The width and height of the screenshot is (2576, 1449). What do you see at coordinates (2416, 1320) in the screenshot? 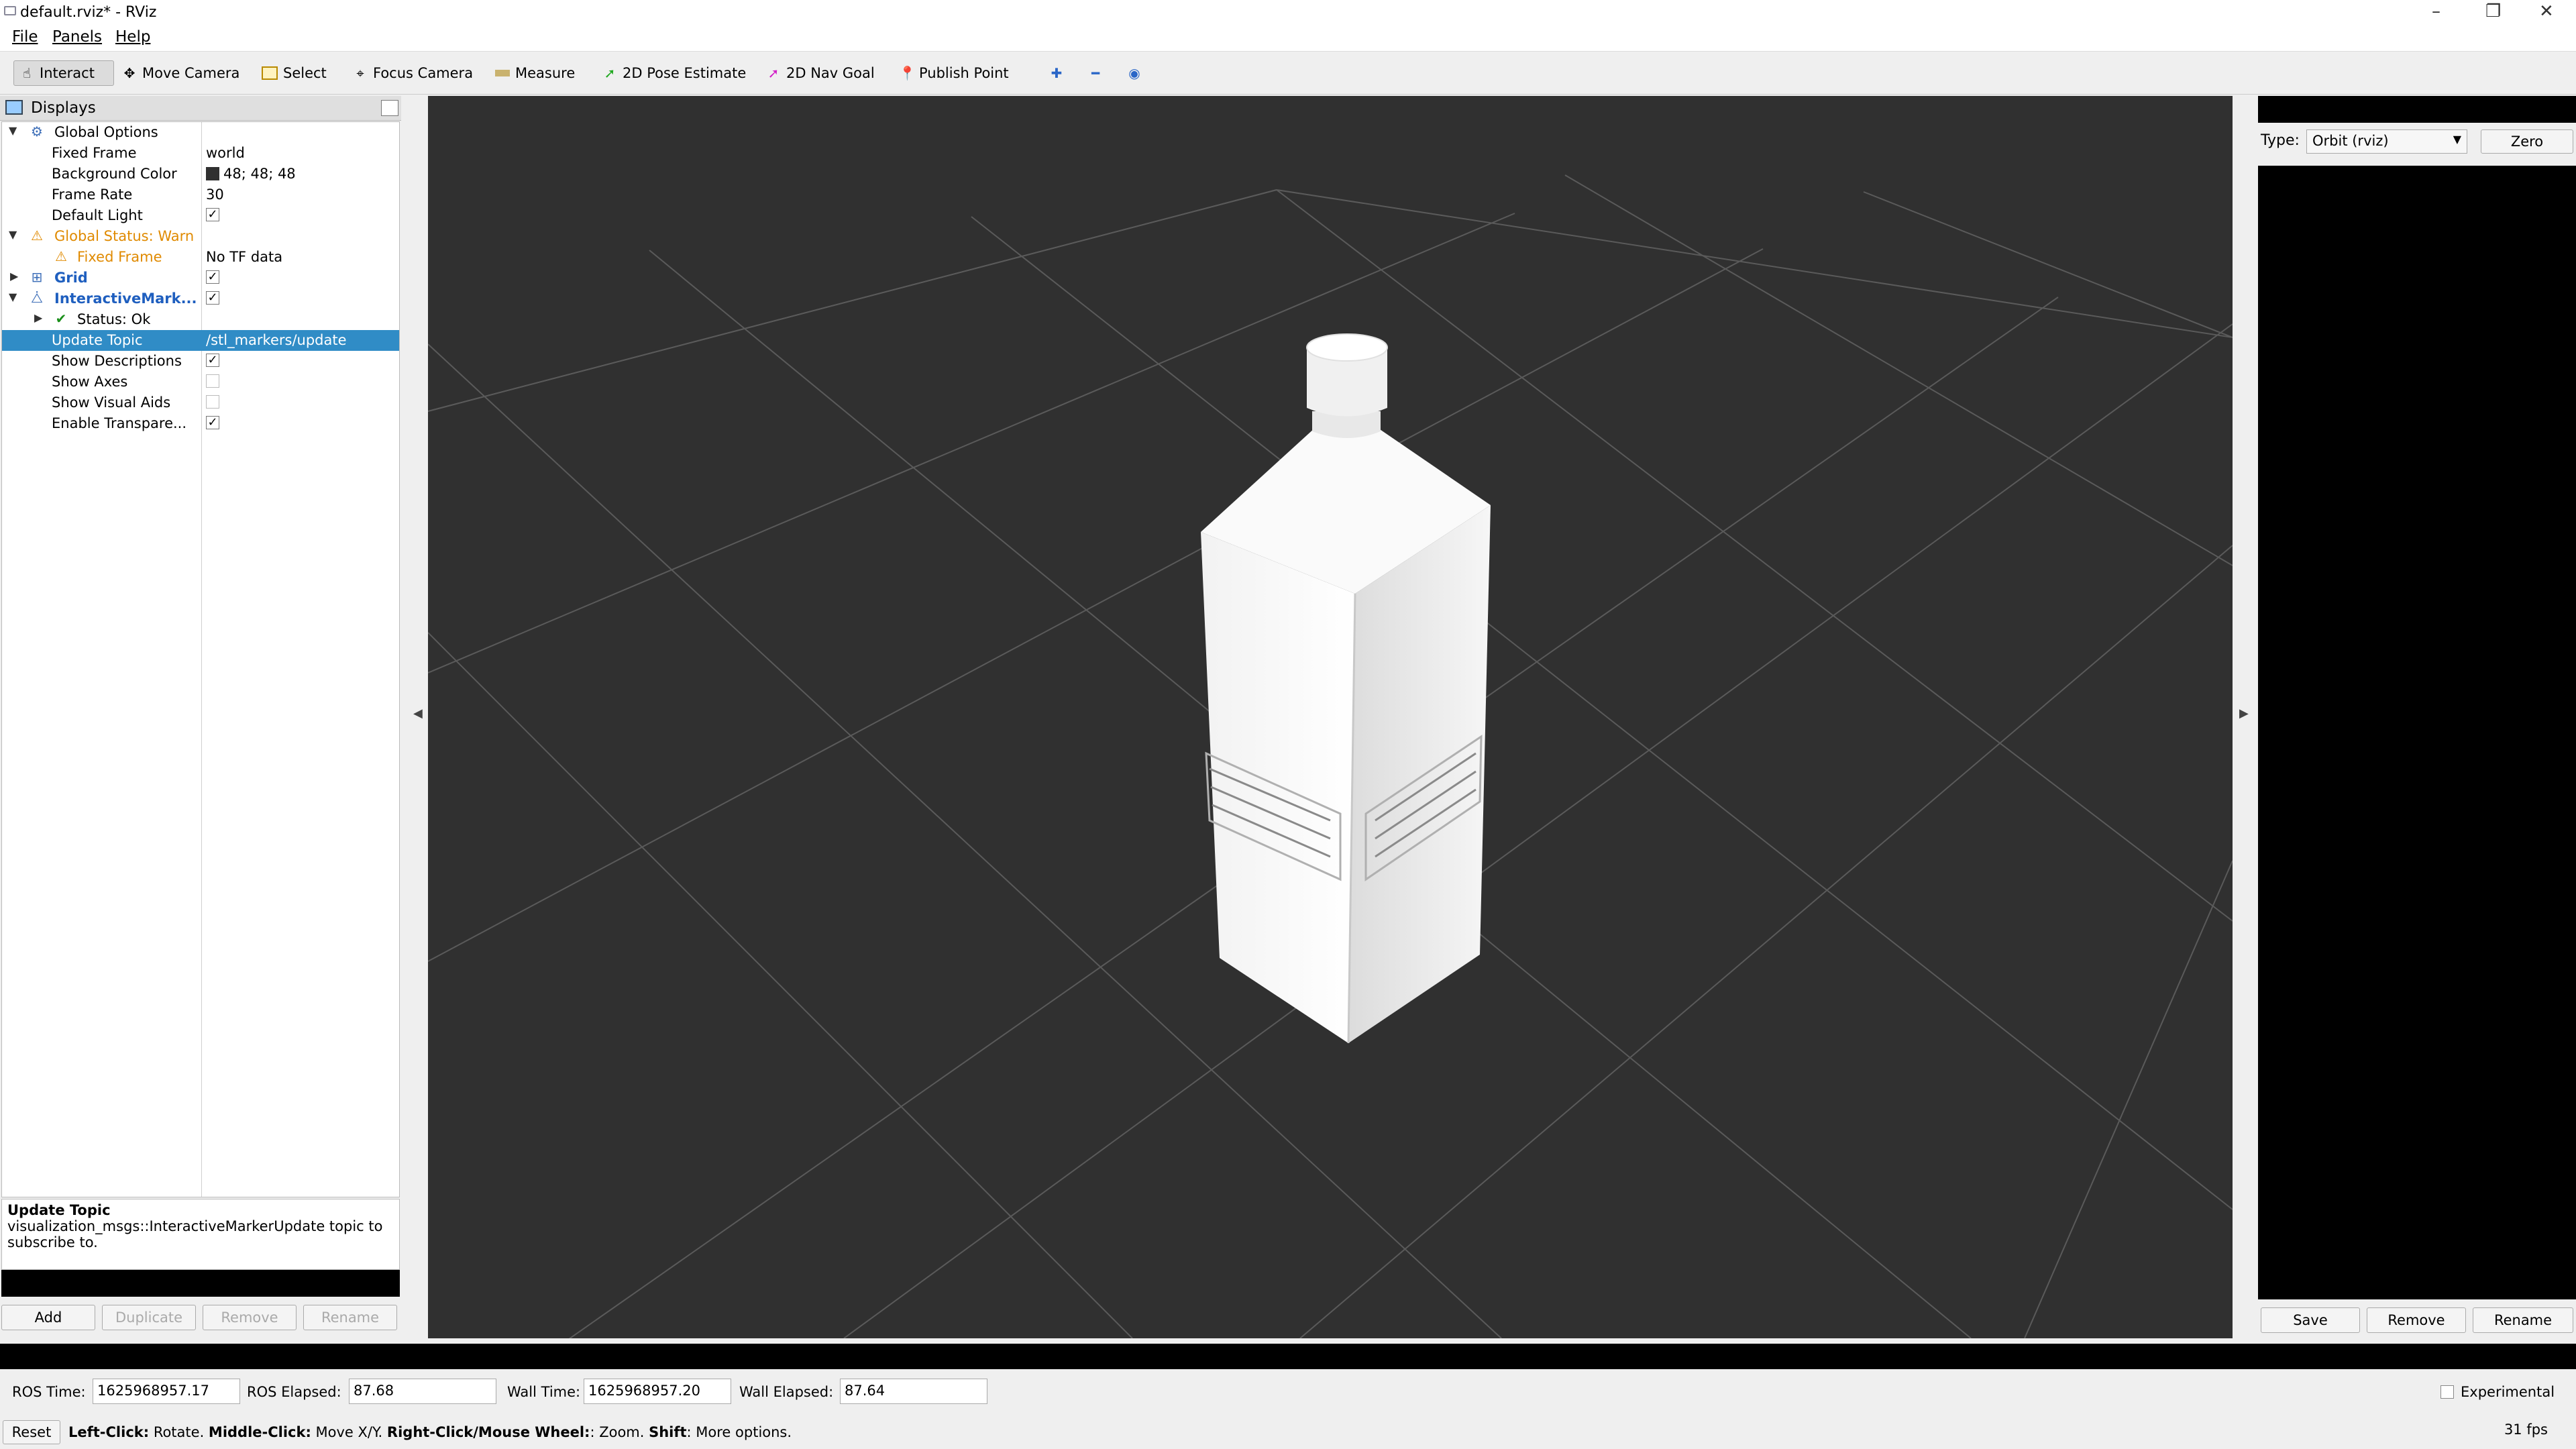
I see `remove-view-button: Remove` at bounding box center [2416, 1320].